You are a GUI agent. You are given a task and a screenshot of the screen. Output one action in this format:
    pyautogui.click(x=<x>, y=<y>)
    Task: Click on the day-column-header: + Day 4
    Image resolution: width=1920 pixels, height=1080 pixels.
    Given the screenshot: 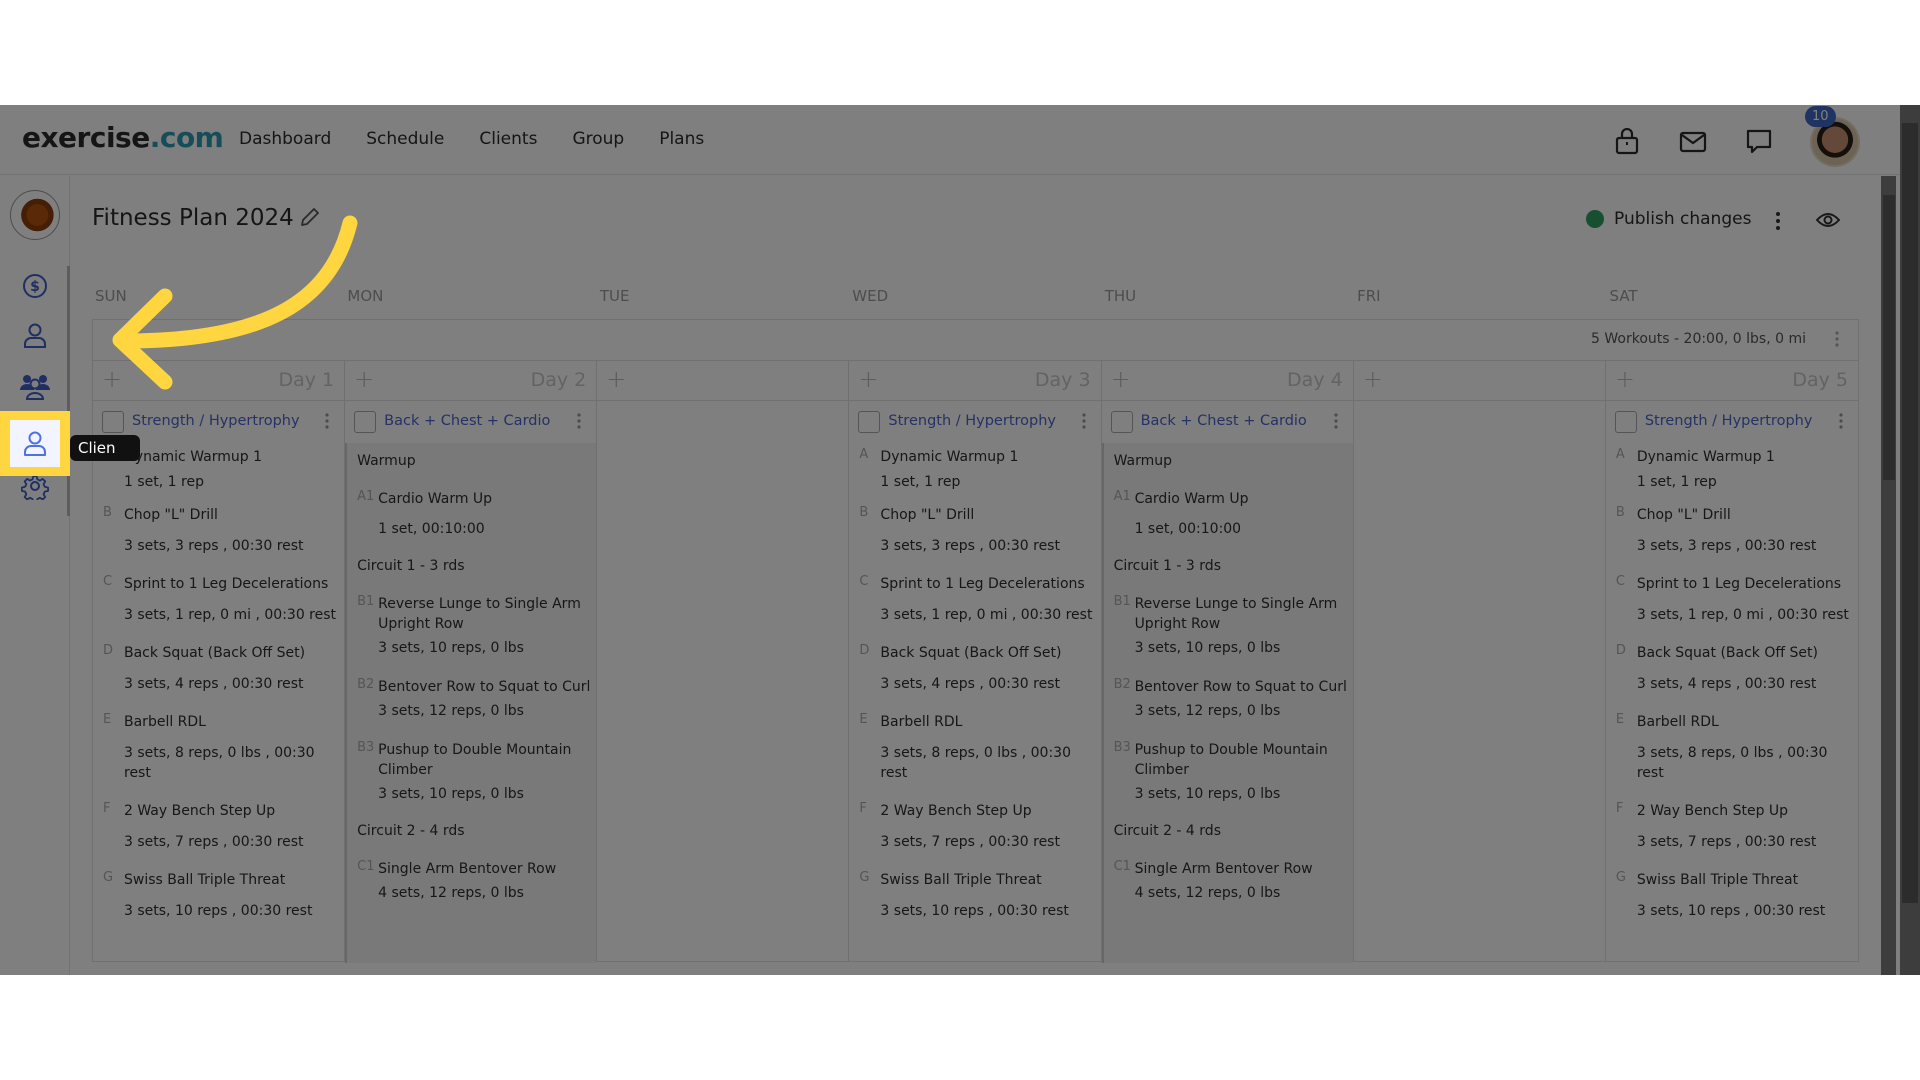 What is the action you would take?
    pyautogui.click(x=1227, y=381)
    